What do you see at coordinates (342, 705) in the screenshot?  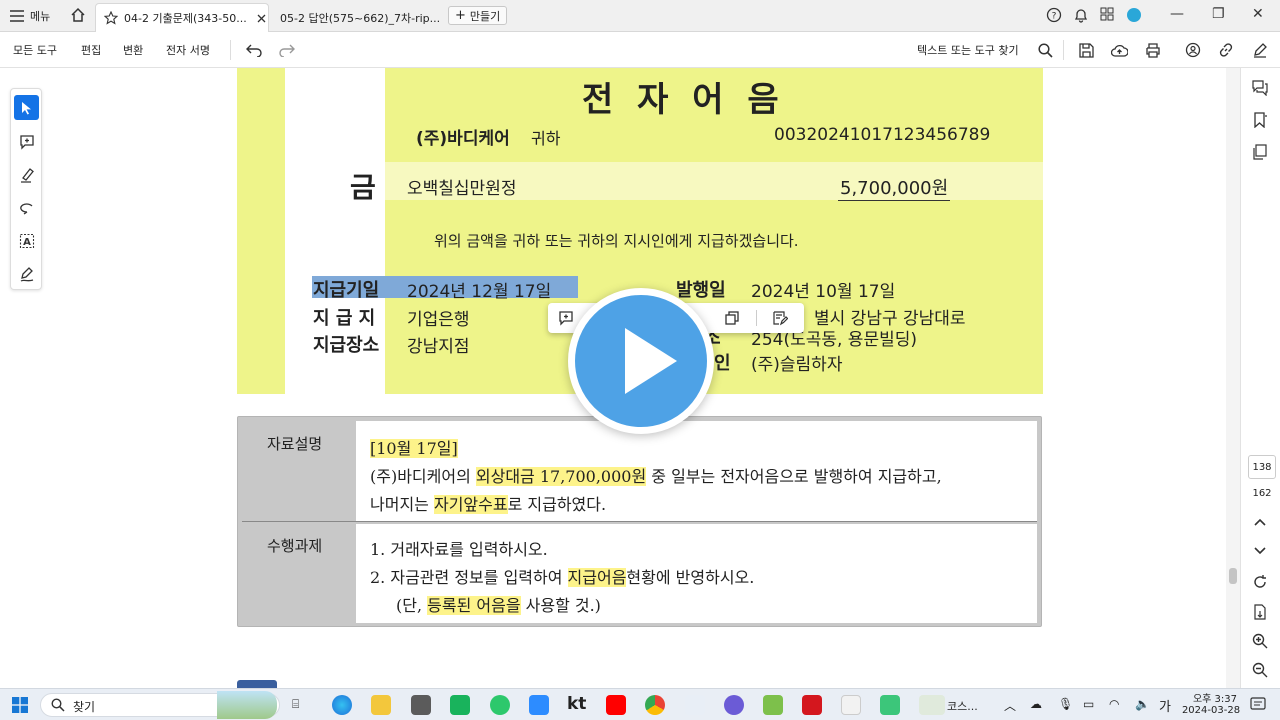 I see `edge-browser-icon` at bounding box center [342, 705].